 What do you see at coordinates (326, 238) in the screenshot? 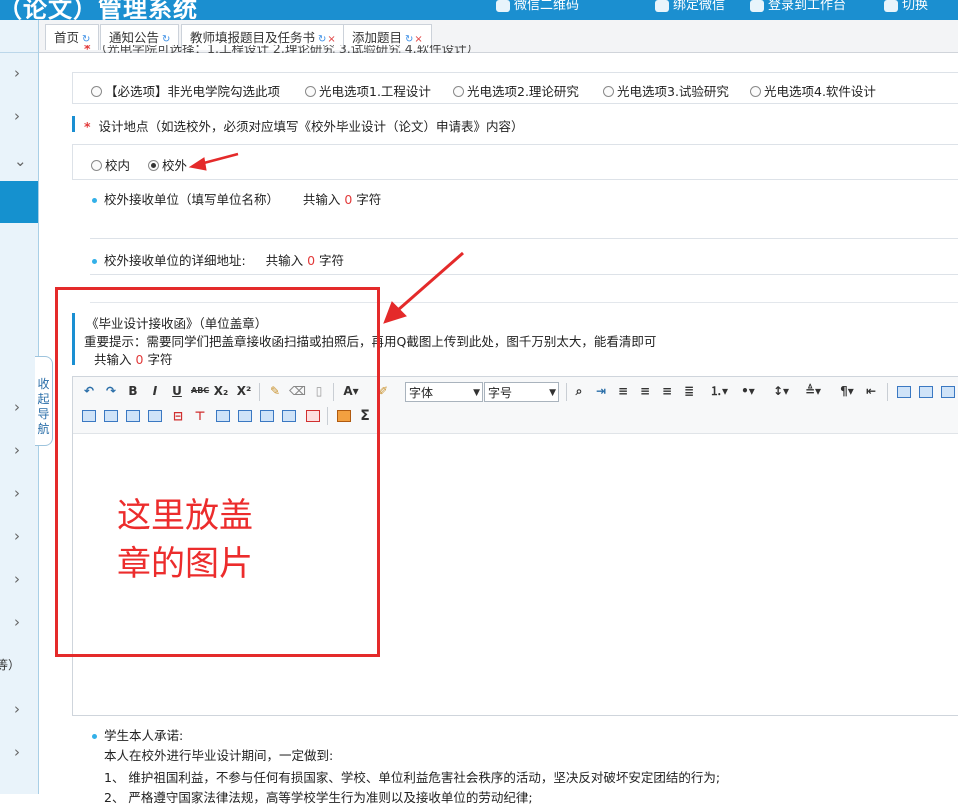
I see `annotation-arrows` at bounding box center [326, 238].